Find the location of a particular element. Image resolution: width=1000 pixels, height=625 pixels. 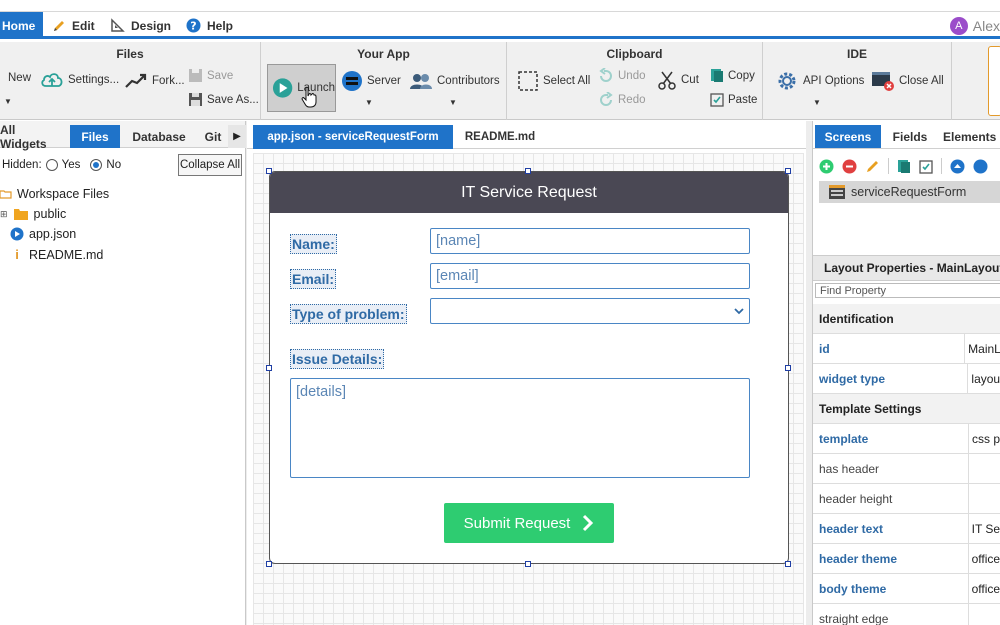

floppy-disk-icon is located at coordinates (195, 99).